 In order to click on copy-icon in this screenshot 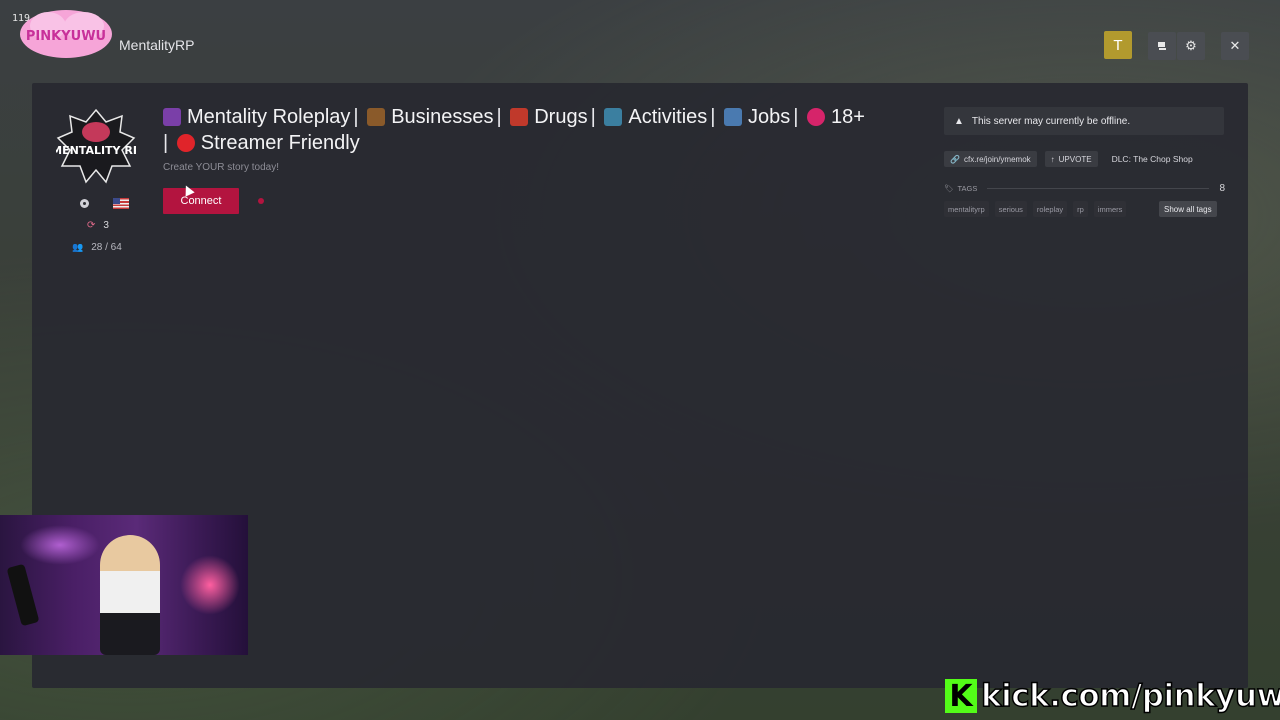, I will do `click(1162, 46)`.